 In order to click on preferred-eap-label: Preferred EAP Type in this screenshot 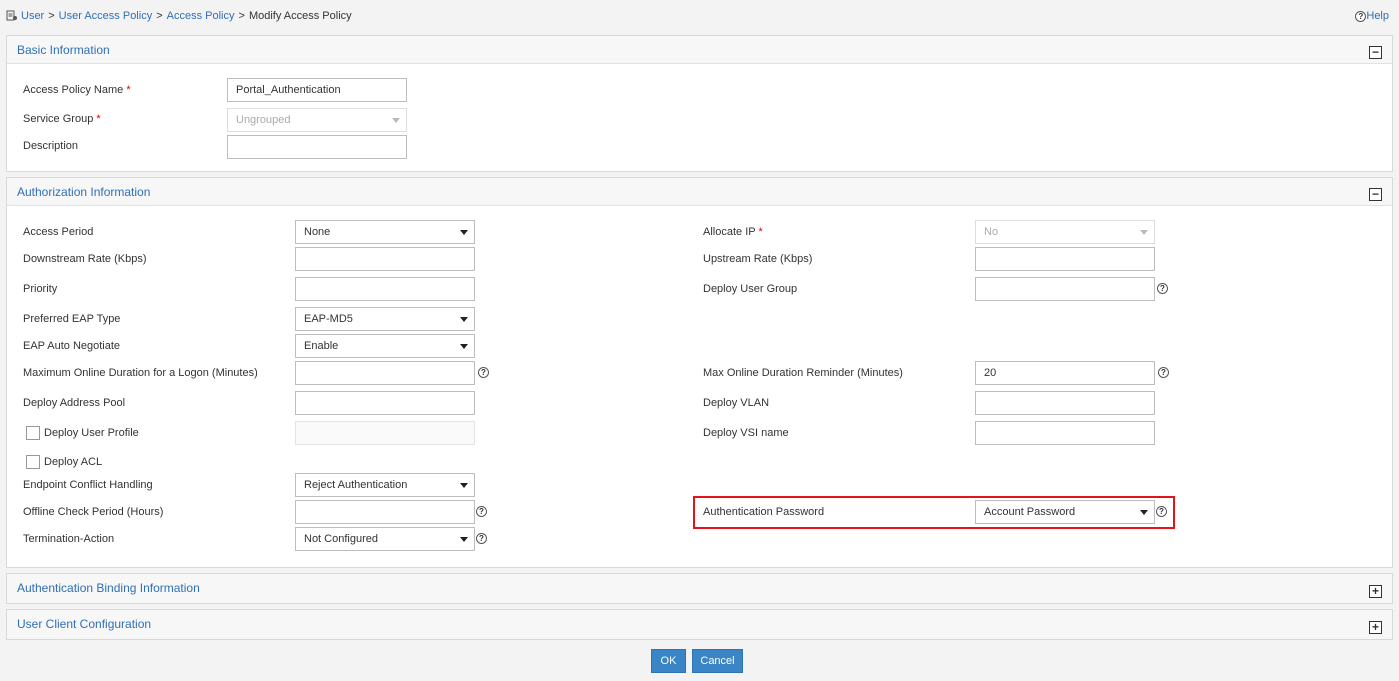, I will do `click(72, 319)`.